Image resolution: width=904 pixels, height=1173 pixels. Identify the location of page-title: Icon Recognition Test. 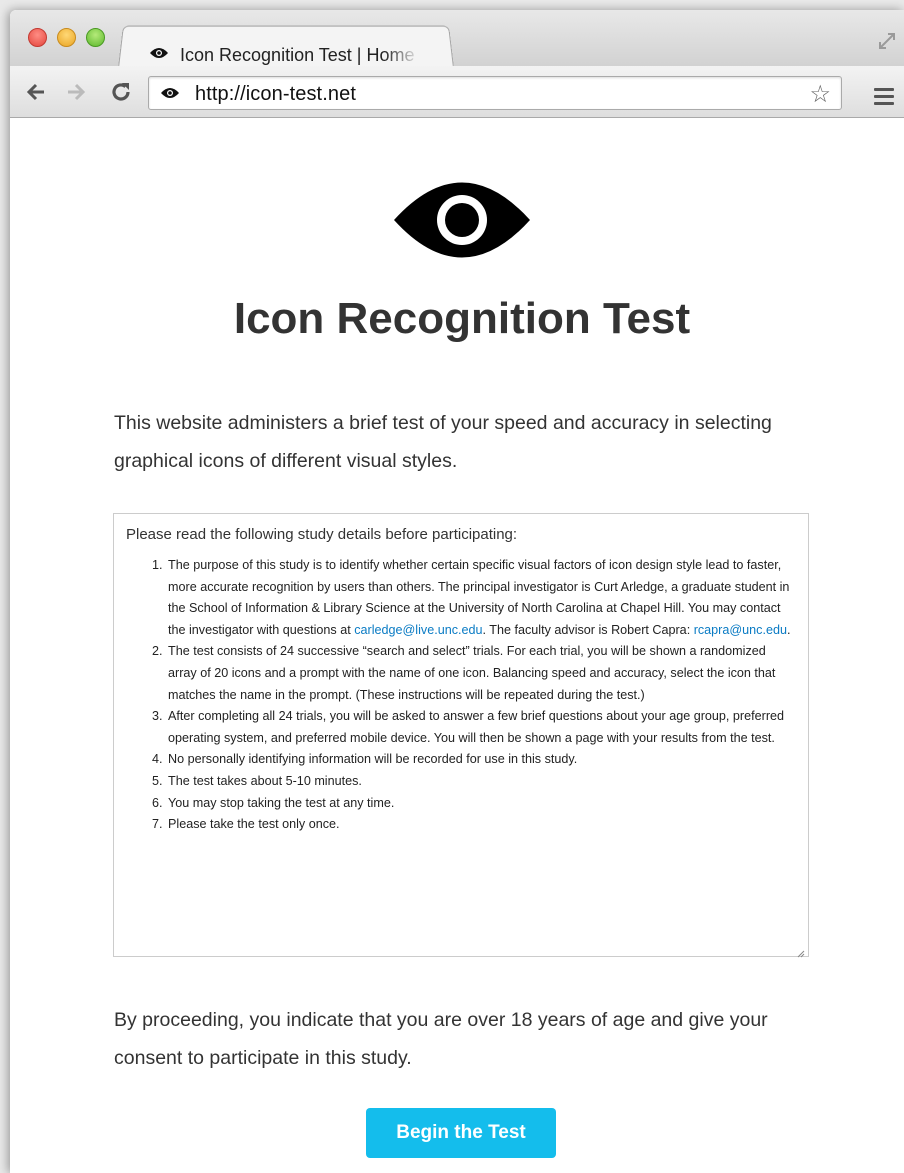
(462, 318).